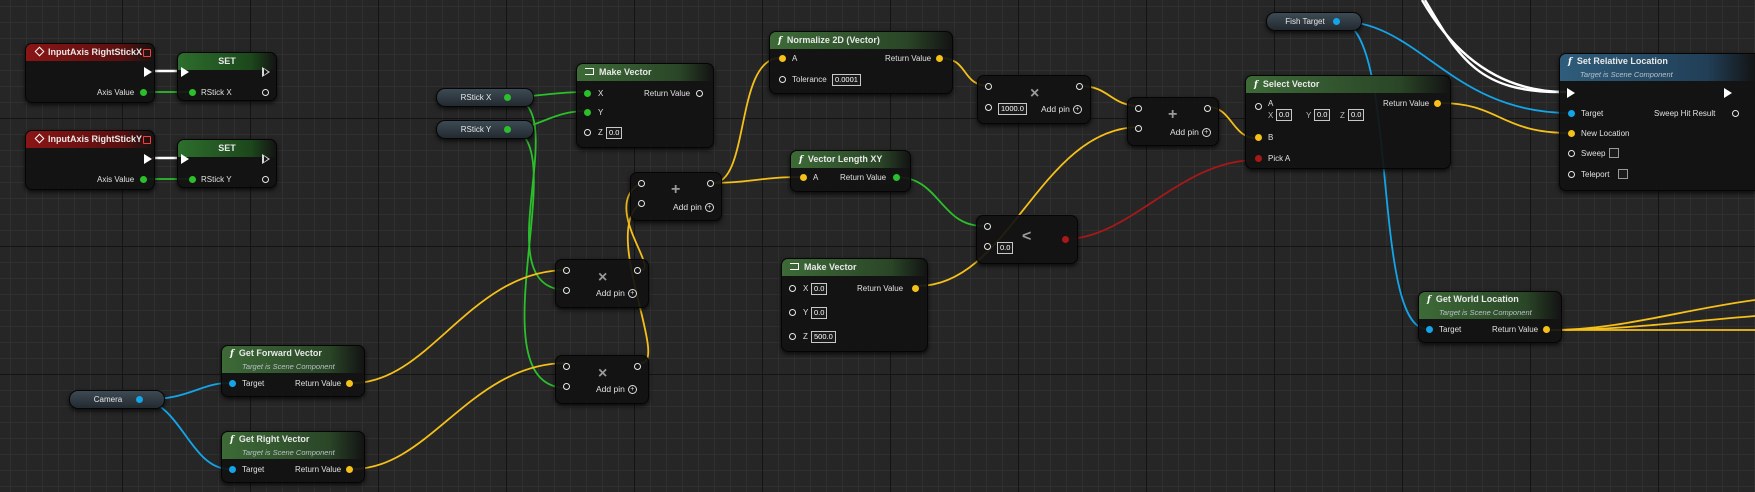 Image resolution: width=1755 pixels, height=492 pixels. What do you see at coordinates (1322, 115) in the screenshot?
I see `a-y-value-field: 0.0` at bounding box center [1322, 115].